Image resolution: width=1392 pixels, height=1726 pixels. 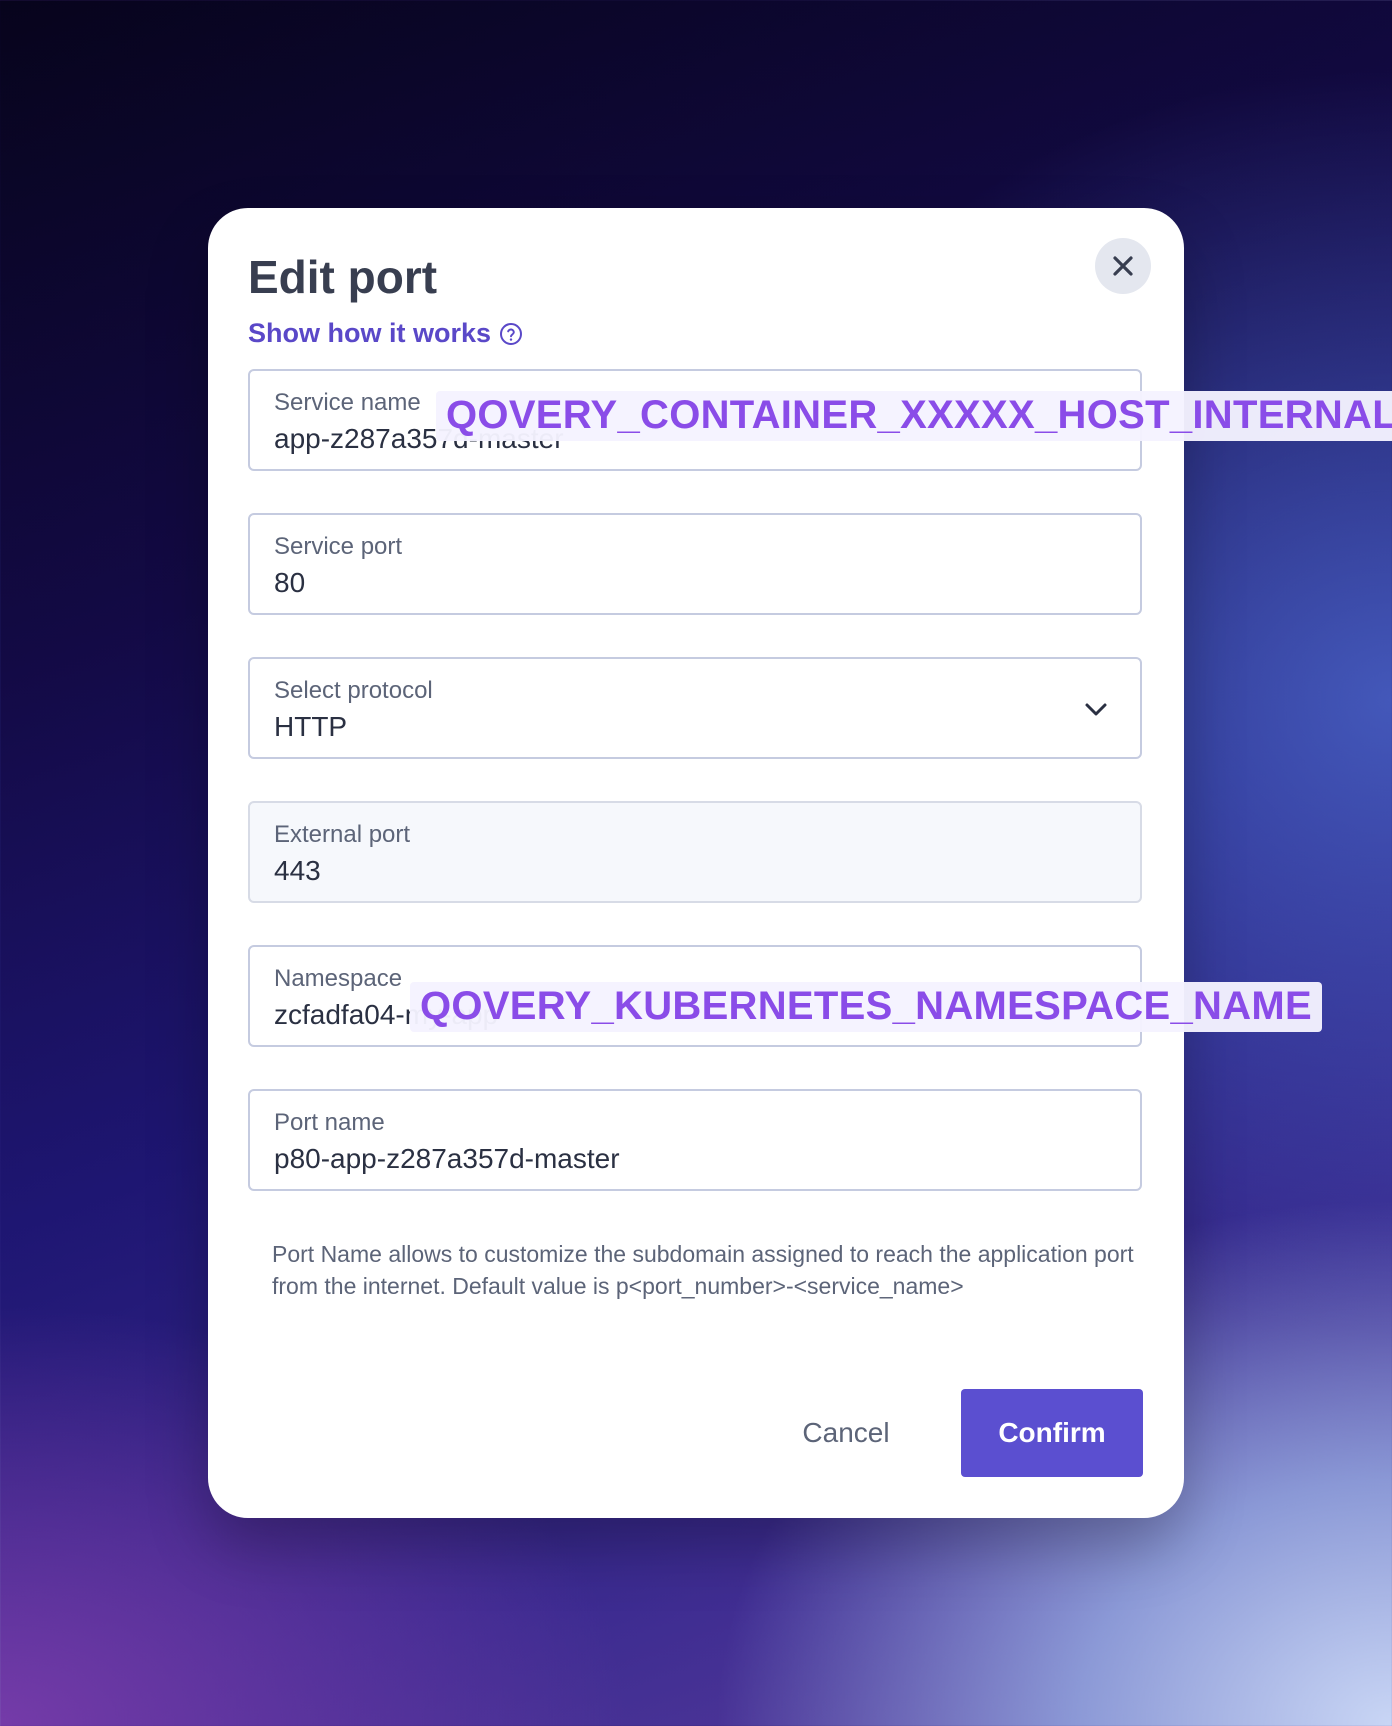 What do you see at coordinates (370, 333) in the screenshot?
I see `help-link-label: Show how it works` at bounding box center [370, 333].